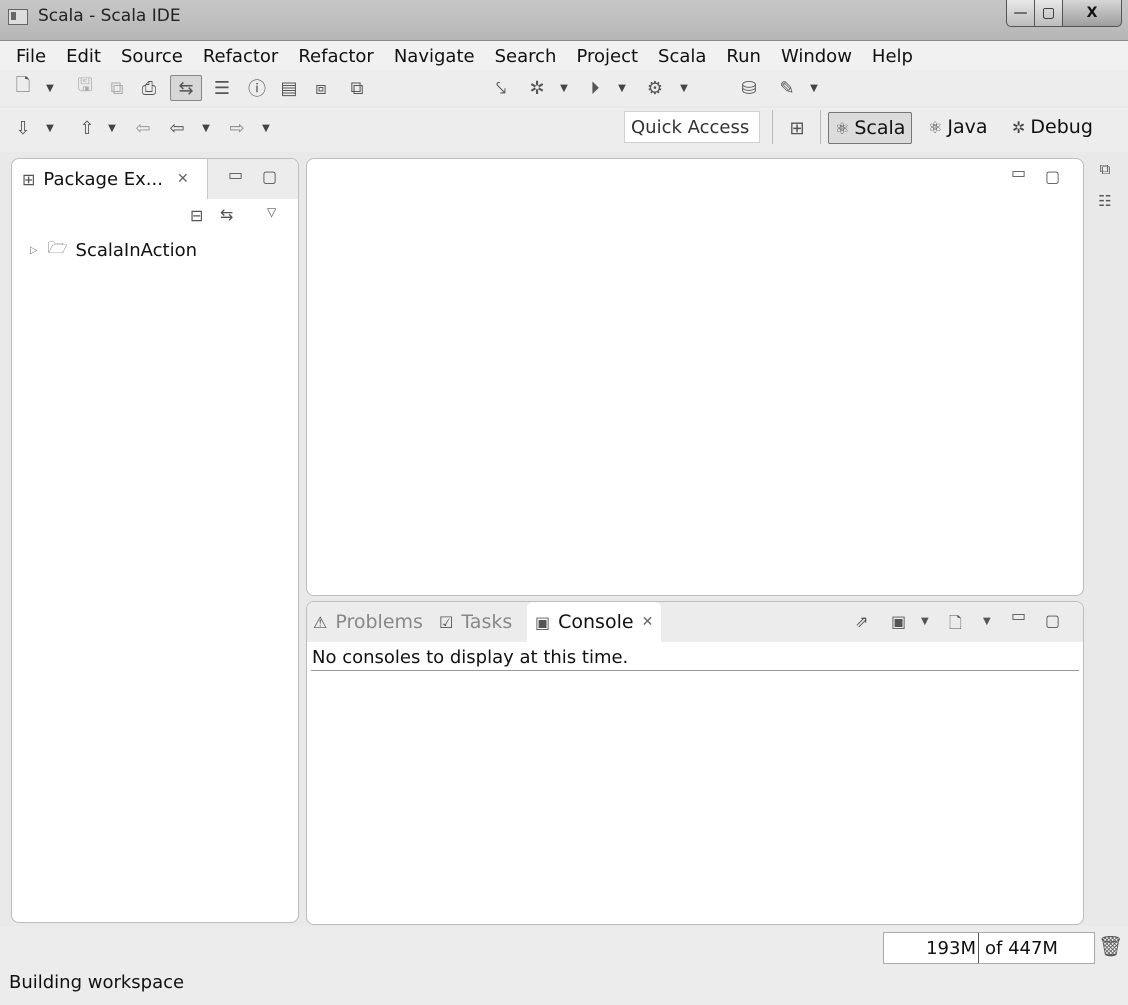 This screenshot has width=1128, height=1005. What do you see at coordinates (684, 88) in the screenshot?
I see `external-tools-dropdown-icon: ▼` at bounding box center [684, 88].